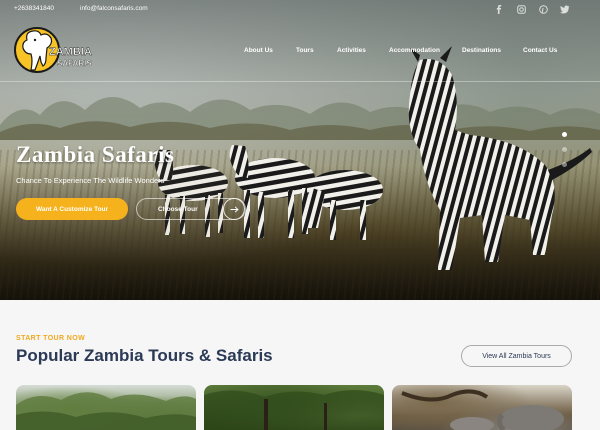  I want to click on customize-tour-label: Want A Customize Tour, so click(72, 209).